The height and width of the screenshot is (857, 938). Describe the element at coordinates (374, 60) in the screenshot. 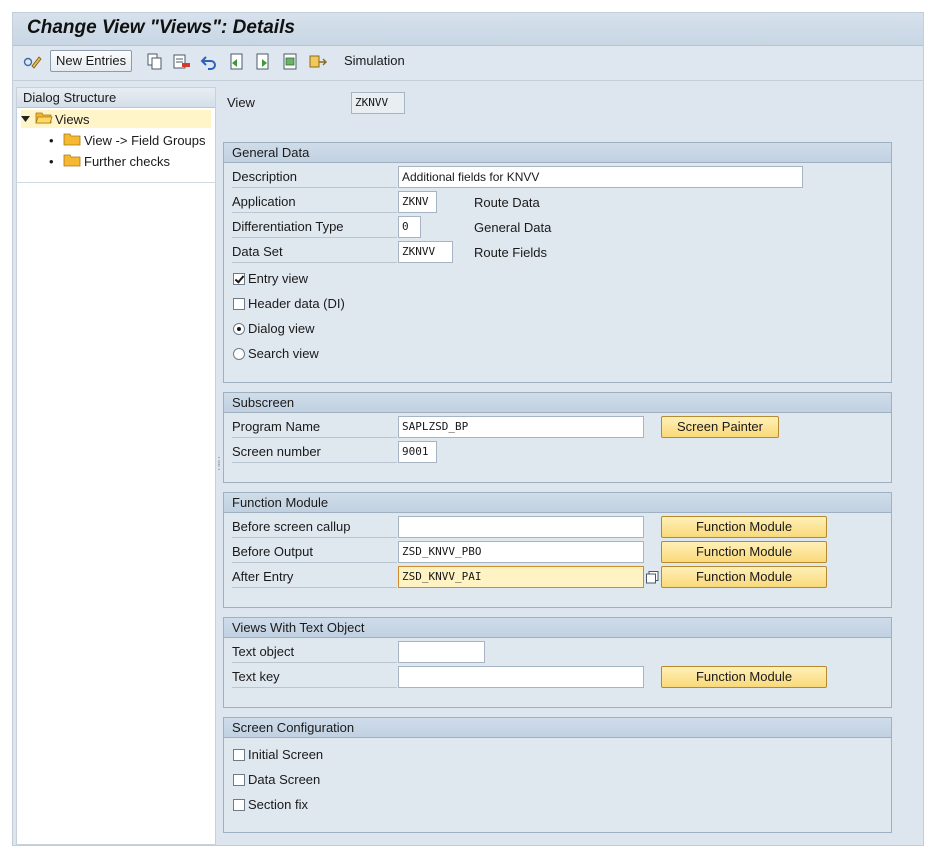

I see `simulation-button: Simulation` at that location.